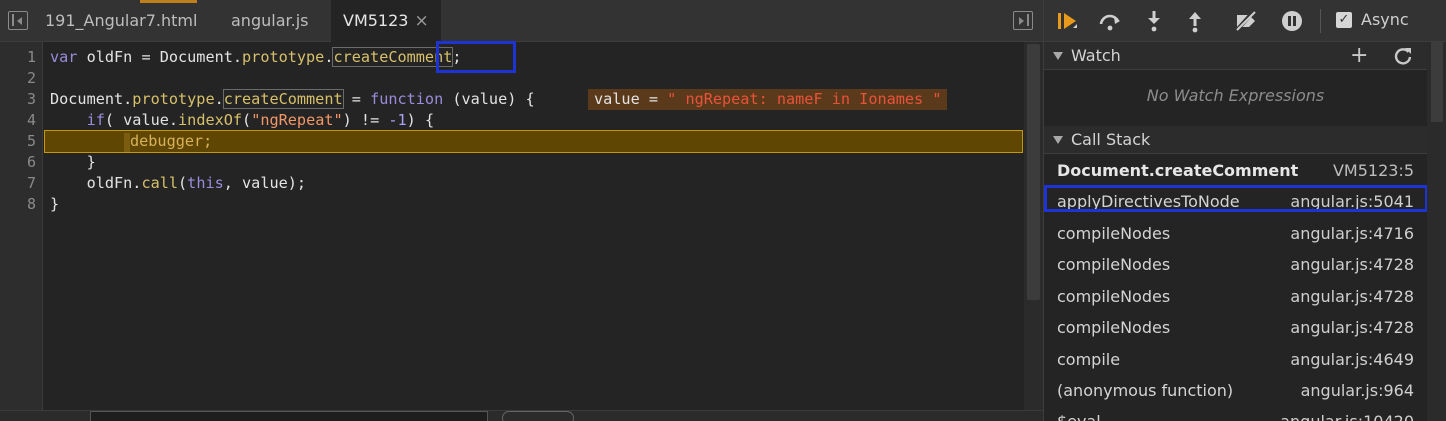  I want to click on tab-angular-js: angular.js, so click(269, 21).